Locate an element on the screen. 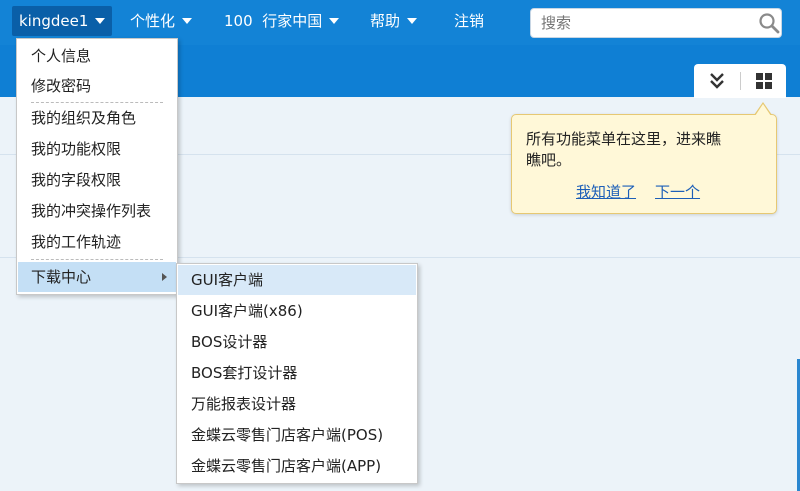 This screenshot has height=491, width=800. guide-tooltip: 所有功能菜单在这里，进来瞧 瞧吧。 我知道了 下一个 is located at coordinates (644, 158).